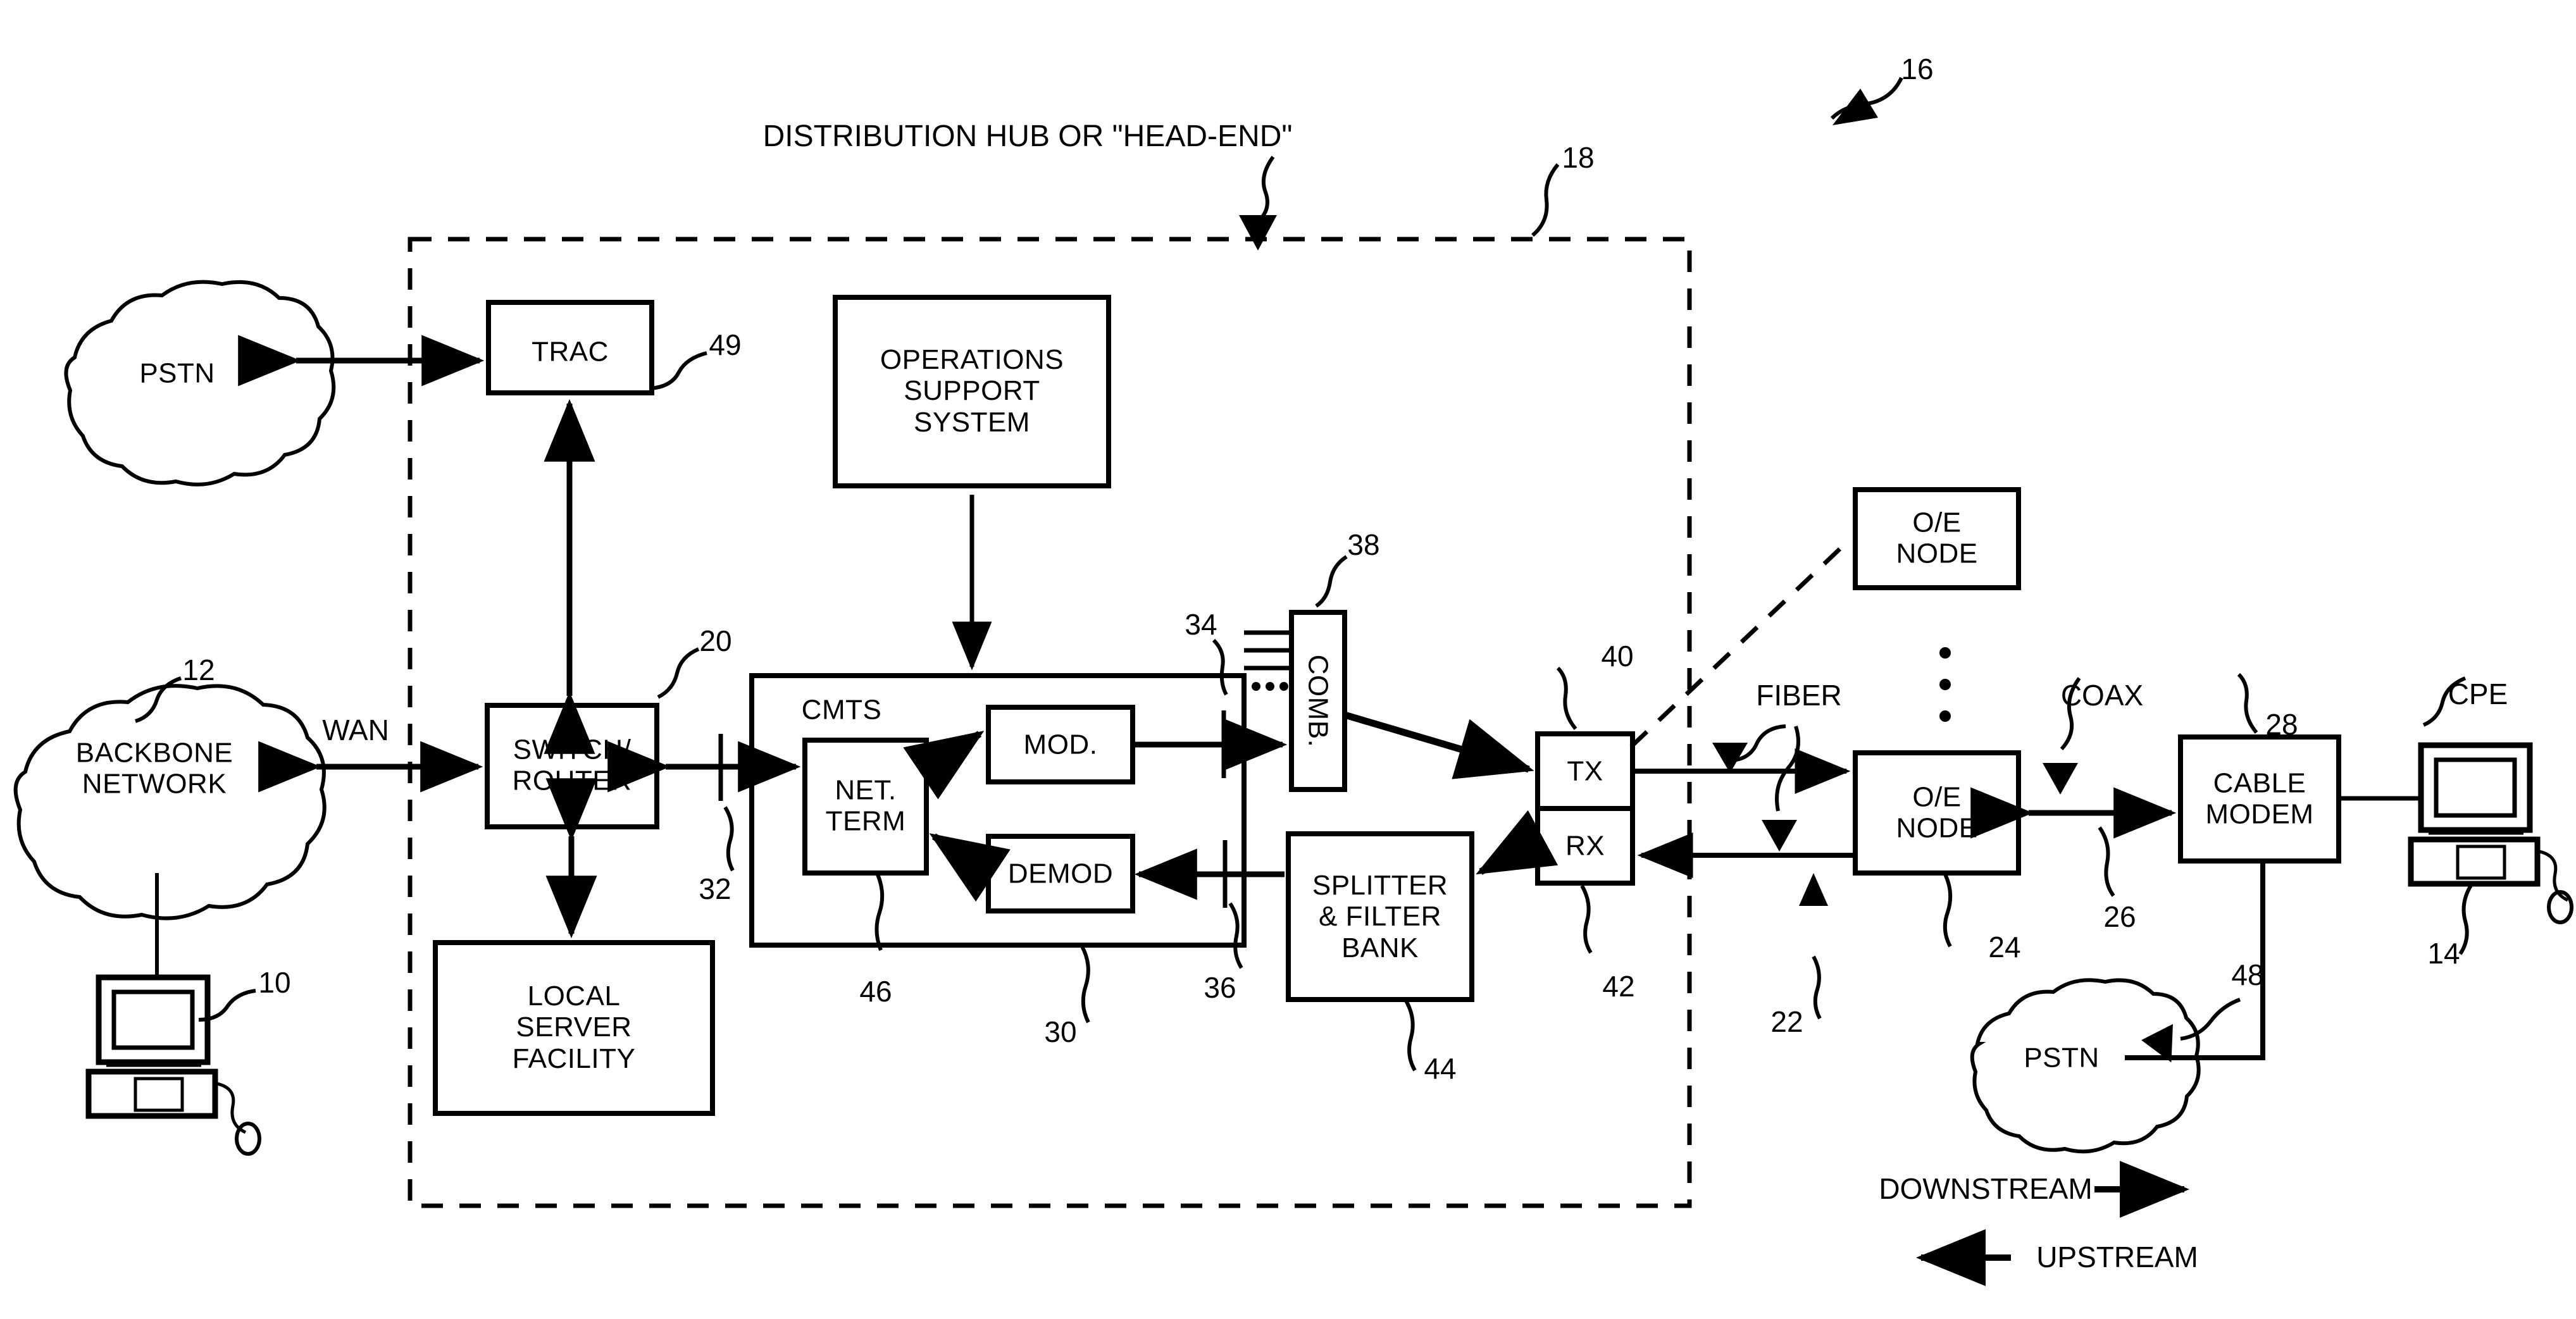 This screenshot has width=2576, height=1319. I want to click on ref-46: 46, so click(875, 991).